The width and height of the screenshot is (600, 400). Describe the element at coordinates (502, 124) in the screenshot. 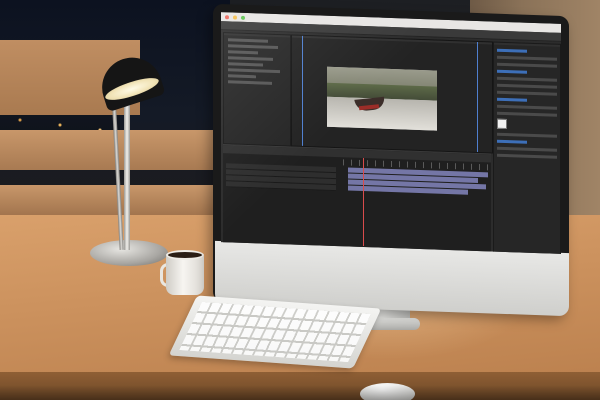

I see `color-swatch` at that location.